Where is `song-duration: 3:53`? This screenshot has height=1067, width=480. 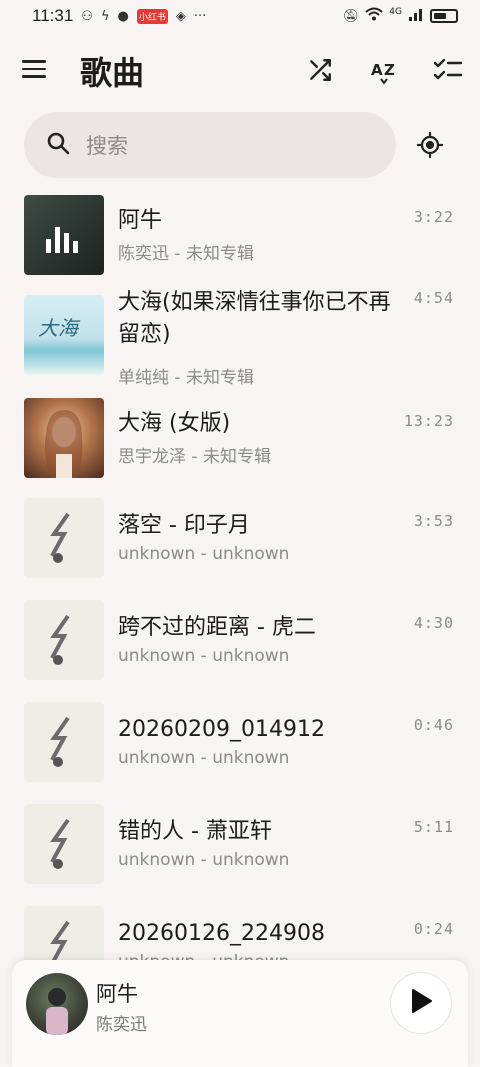 song-duration: 3:53 is located at coordinates (433, 521).